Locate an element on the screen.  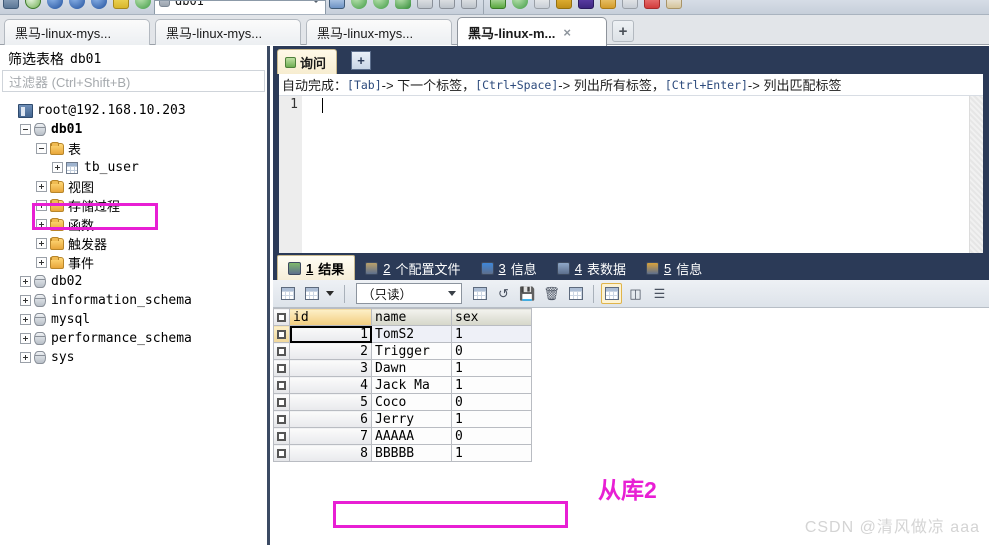
back-icon is located at coordinates (77, 7).